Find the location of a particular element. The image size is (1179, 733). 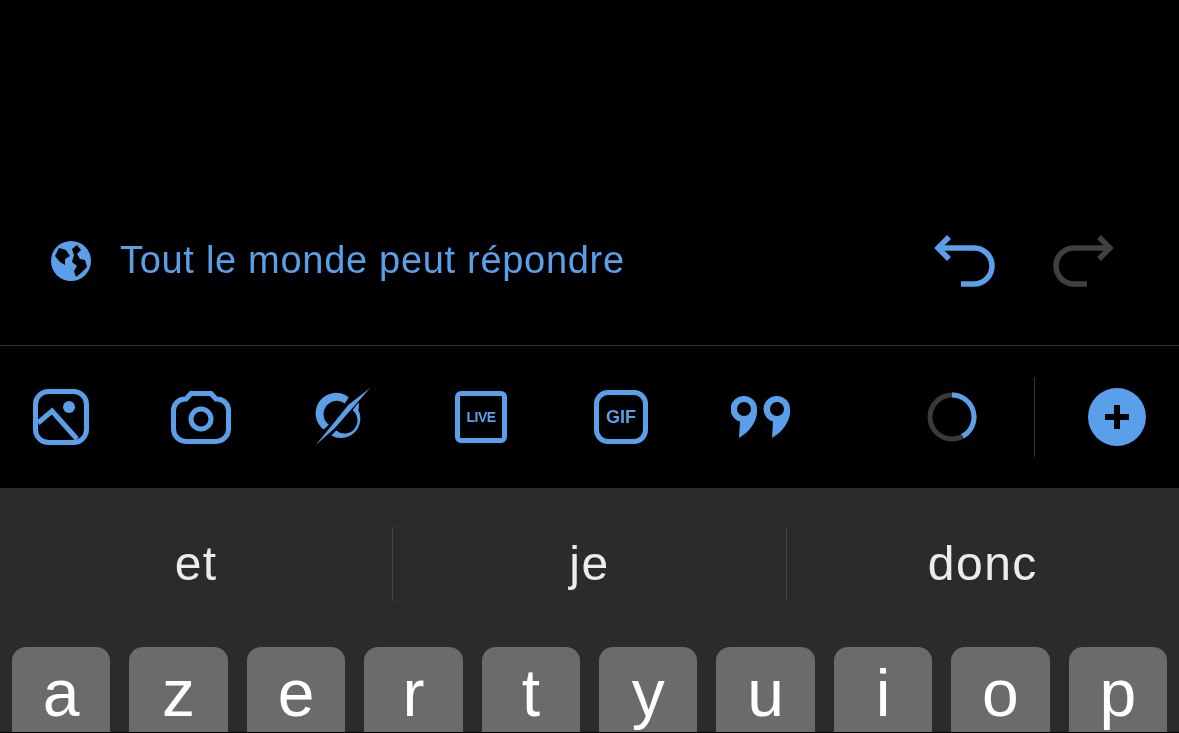

key: p is located at coordinates (1117, 689).